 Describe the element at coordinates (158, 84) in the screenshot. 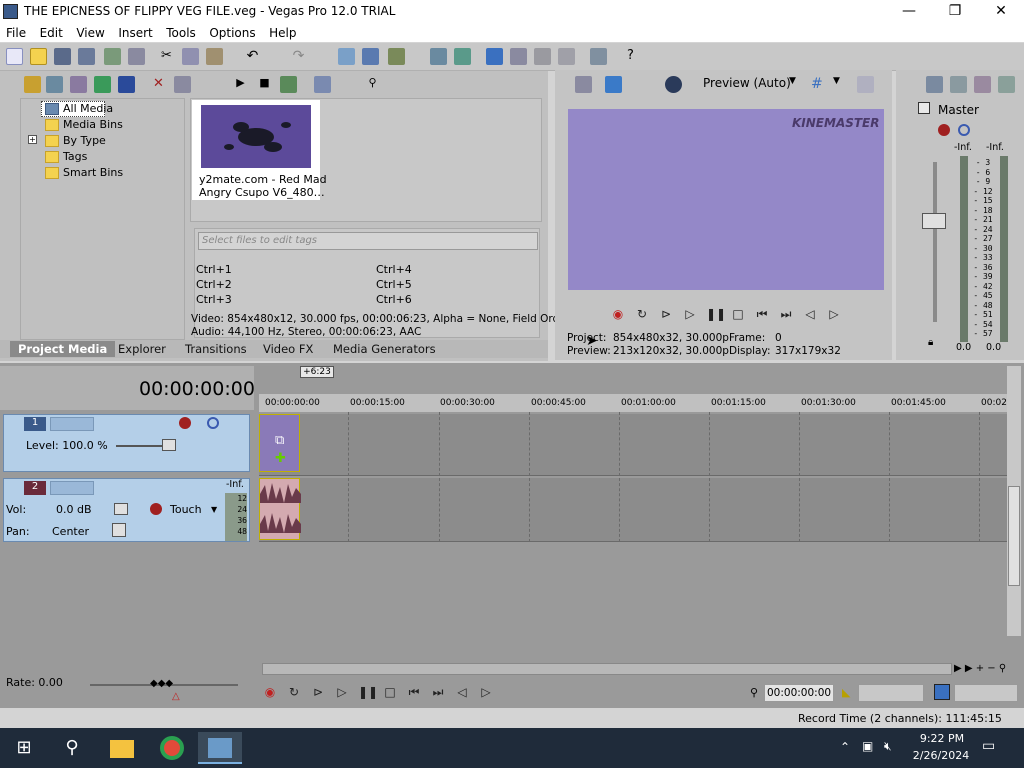

I see `remove-media-icon: ✕` at that location.